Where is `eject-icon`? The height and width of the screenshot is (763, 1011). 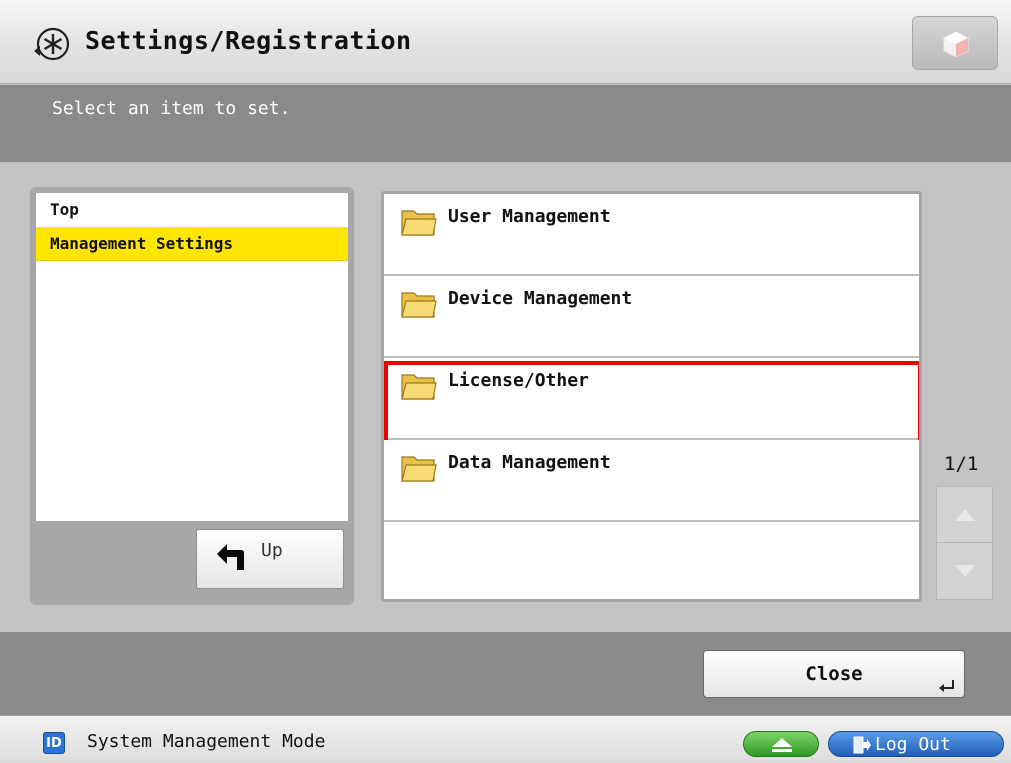 eject-icon is located at coordinates (782, 745).